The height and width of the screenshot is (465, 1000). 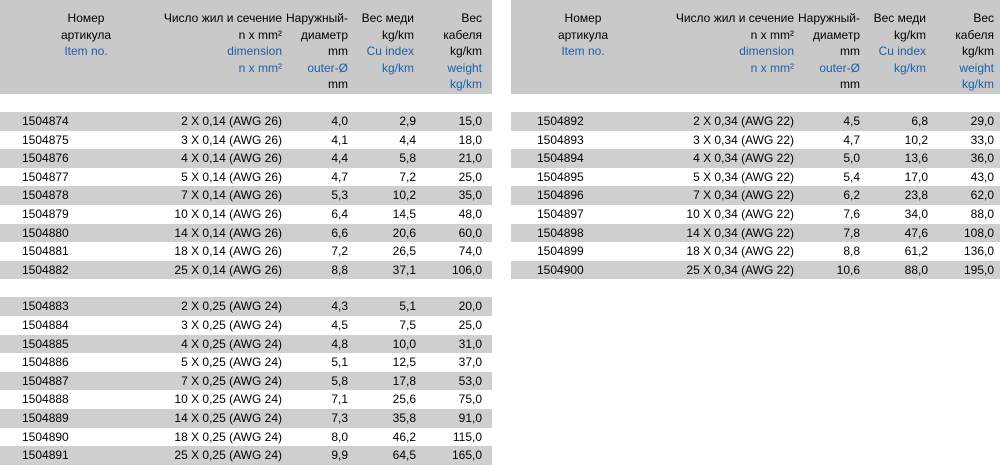 What do you see at coordinates (228, 399) in the screenshot?
I see `cell-dim: 10 X 0,25 (AWG 24)` at bounding box center [228, 399].